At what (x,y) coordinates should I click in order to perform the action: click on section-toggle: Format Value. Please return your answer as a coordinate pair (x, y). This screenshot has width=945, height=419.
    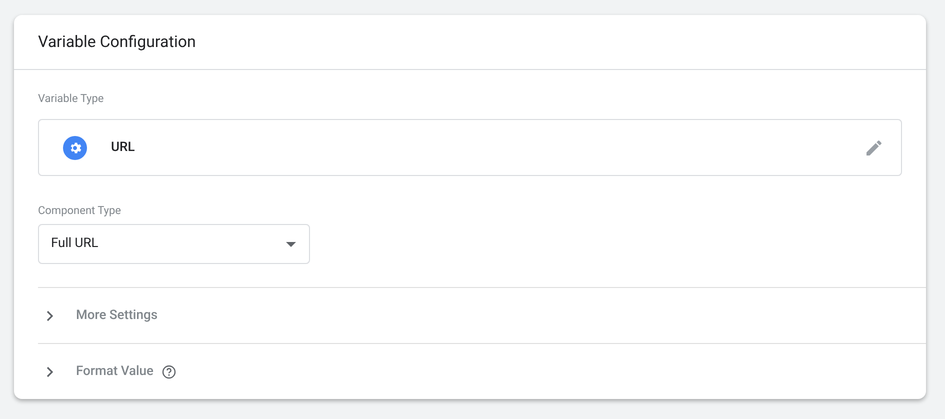
    Looking at the image, I should click on (482, 371).